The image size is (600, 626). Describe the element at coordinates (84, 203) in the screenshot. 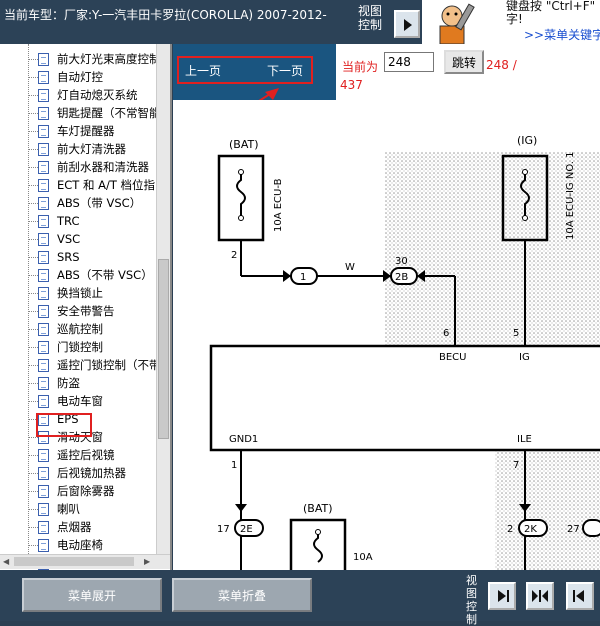

I see `sidebar-item: ABS（带 VSC）` at that location.